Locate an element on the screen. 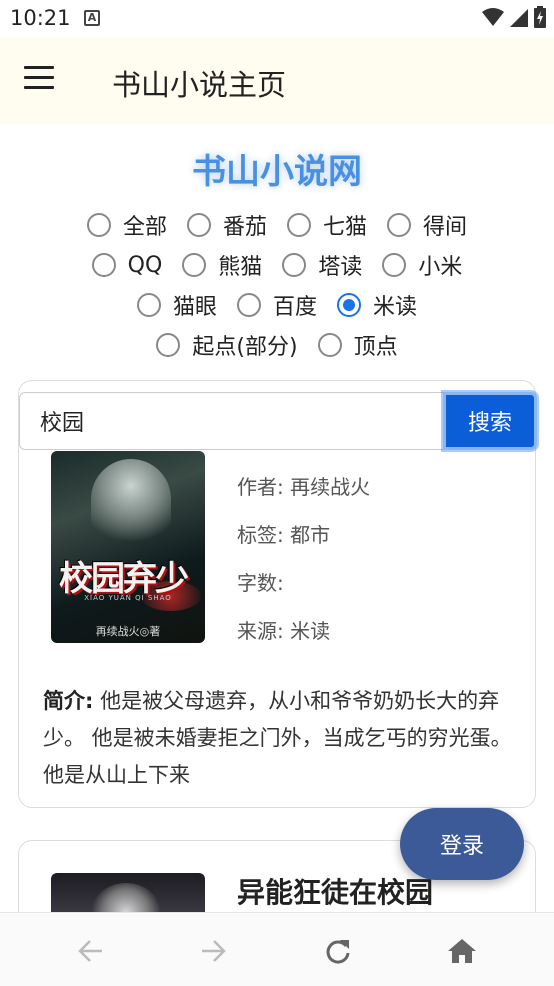 This screenshot has height=986, width=554. source-radio-row: 起点(部分) 顶点 is located at coordinates (277, 345).